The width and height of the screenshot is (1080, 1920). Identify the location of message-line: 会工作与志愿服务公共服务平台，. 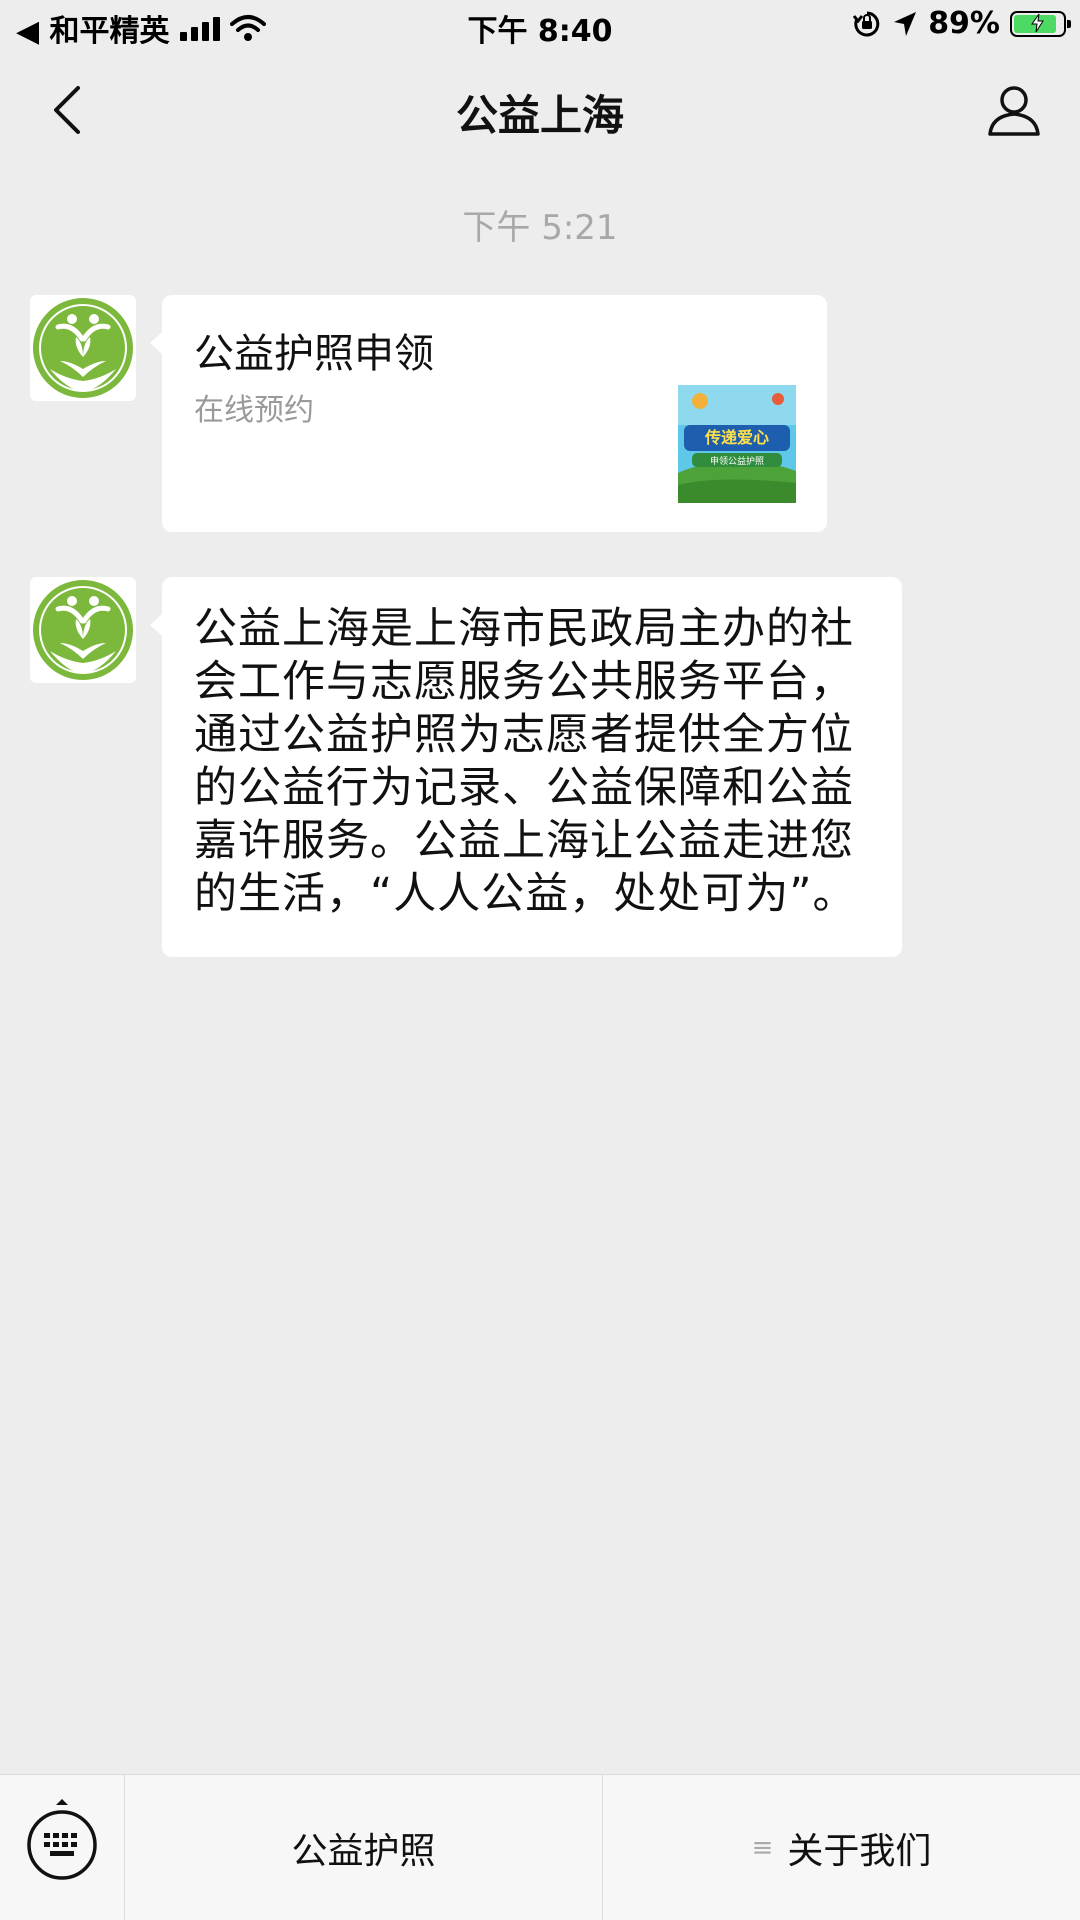
(524, 682).